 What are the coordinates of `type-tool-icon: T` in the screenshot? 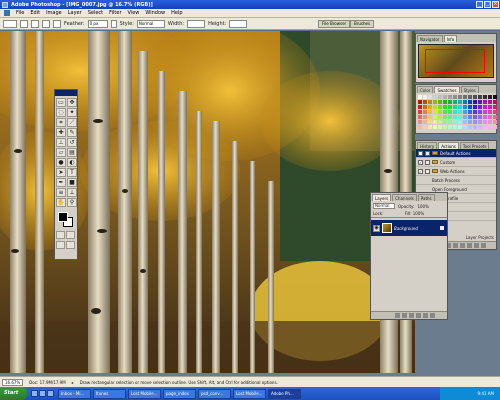 It's located at (72, 172).